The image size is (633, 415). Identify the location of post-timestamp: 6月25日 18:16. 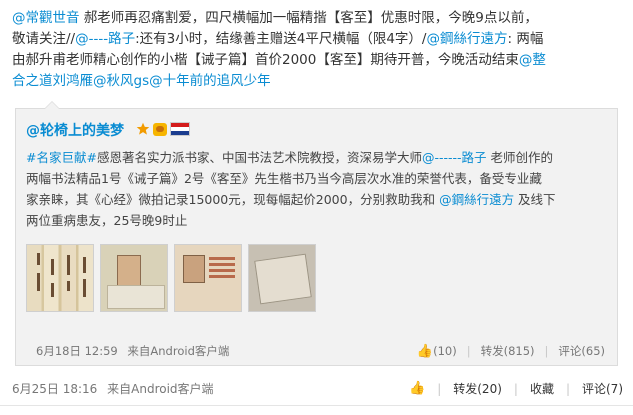
(54, 389).